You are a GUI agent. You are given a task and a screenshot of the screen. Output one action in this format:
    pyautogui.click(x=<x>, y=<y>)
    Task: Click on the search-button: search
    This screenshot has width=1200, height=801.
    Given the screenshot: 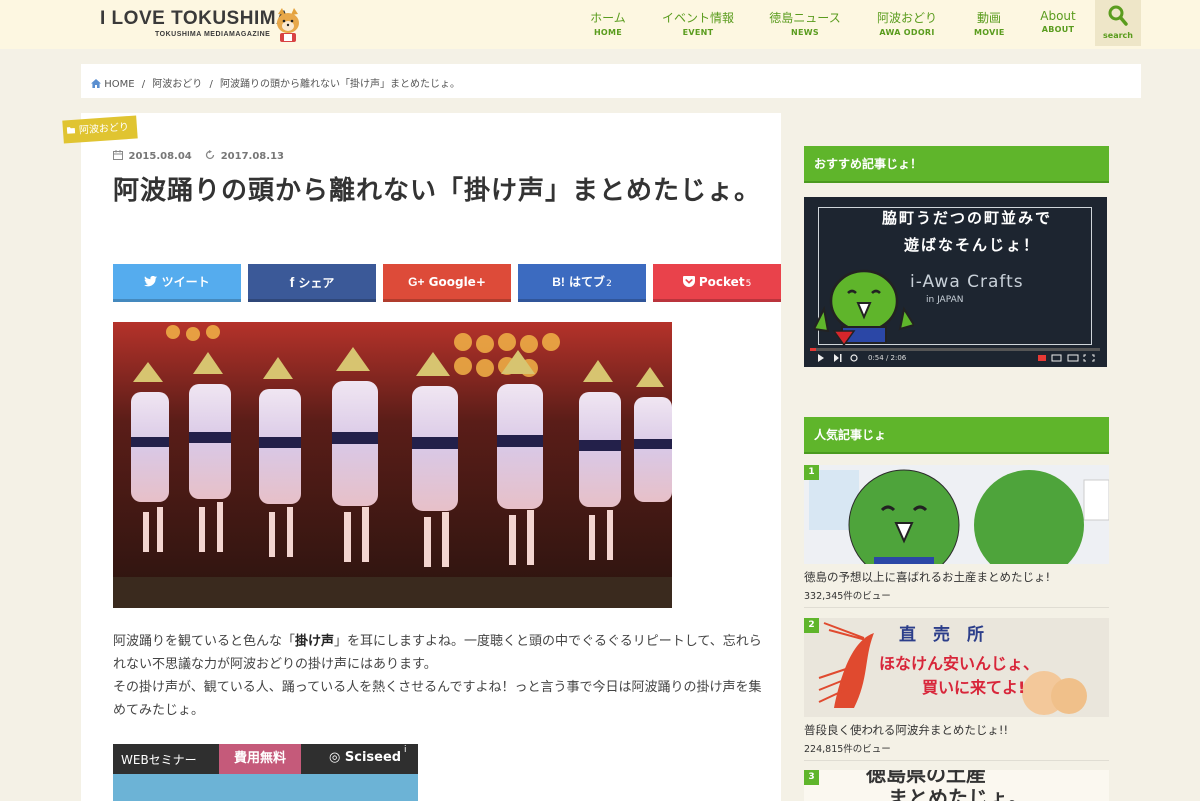 What is the action you would take?
    pyautogui.click(x=1118, y=23)
    